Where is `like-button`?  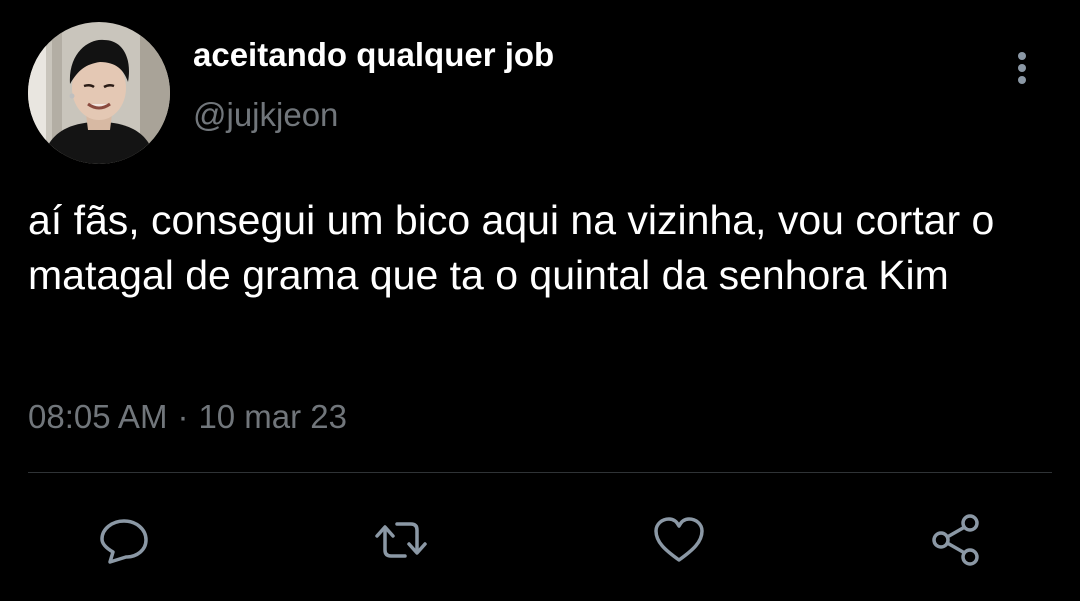
like-button is located at coordinates (679, 540).